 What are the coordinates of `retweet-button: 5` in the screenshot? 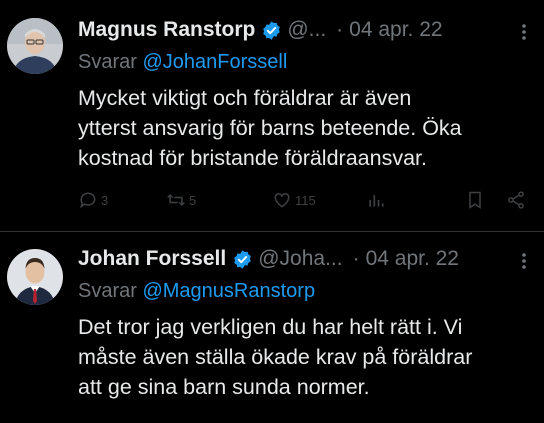 It's located at (181, 200).